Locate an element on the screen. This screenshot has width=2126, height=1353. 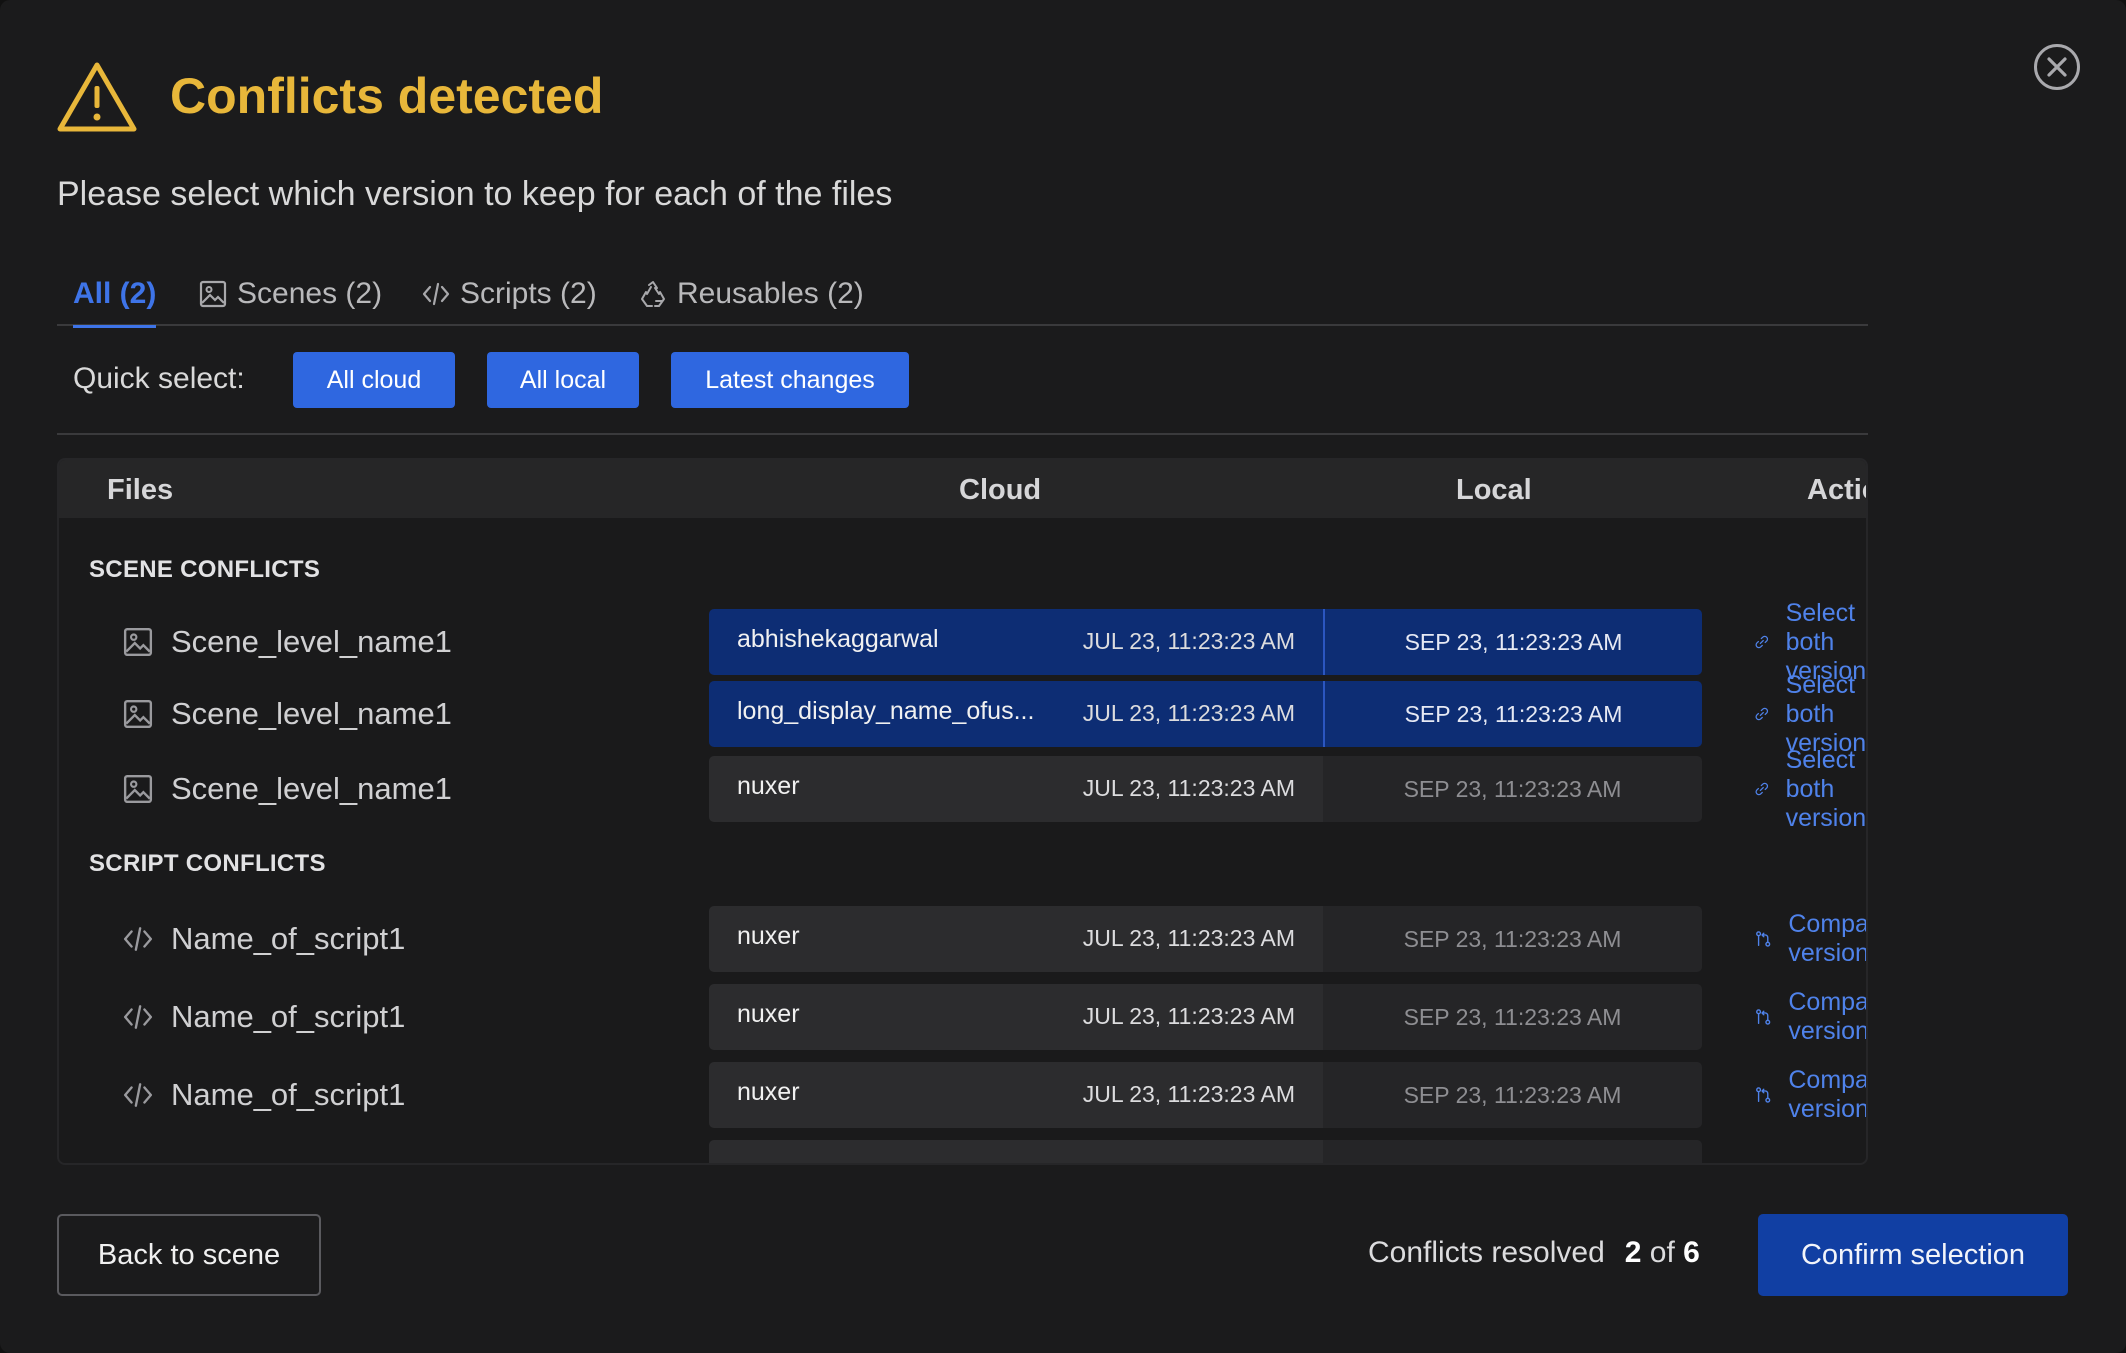
header-files: Files is located at coordinates (140, 490).